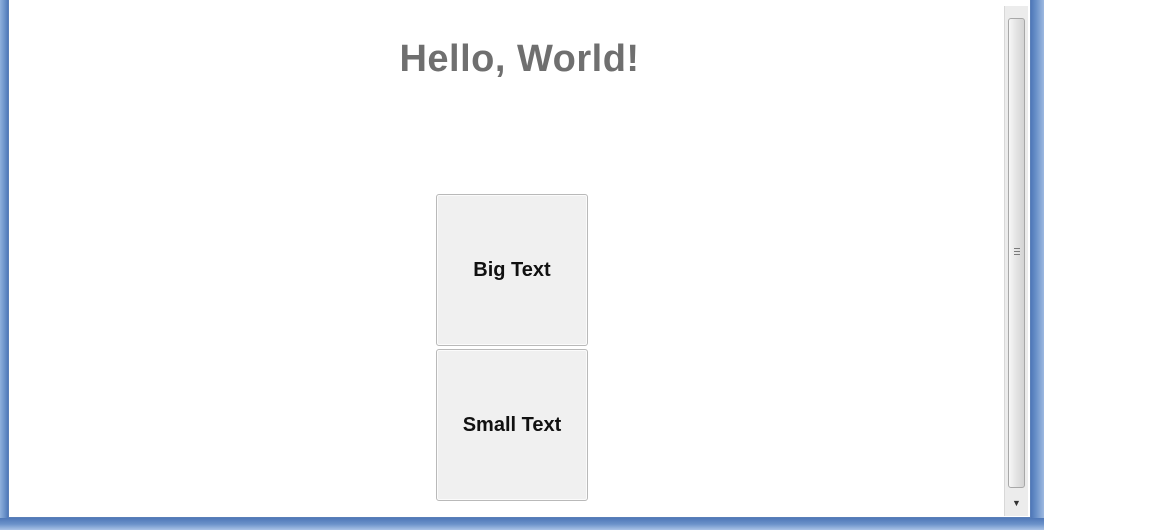 Image resolution: width=1170 pixels, height=530 pixels. I want to click on vertical-scrollbar: ▼, so click(1016, 261).